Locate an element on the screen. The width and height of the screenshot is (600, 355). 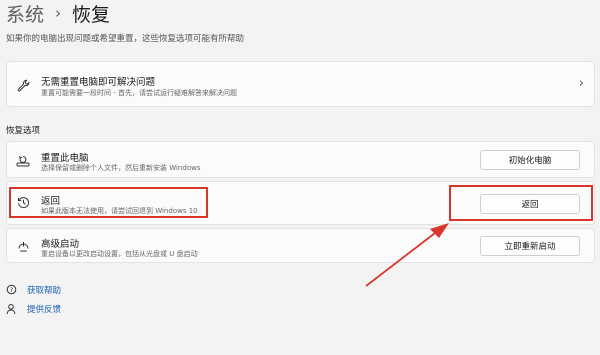
reset-pc-title: 重置此电脑 is located at coordinates (65, 158).